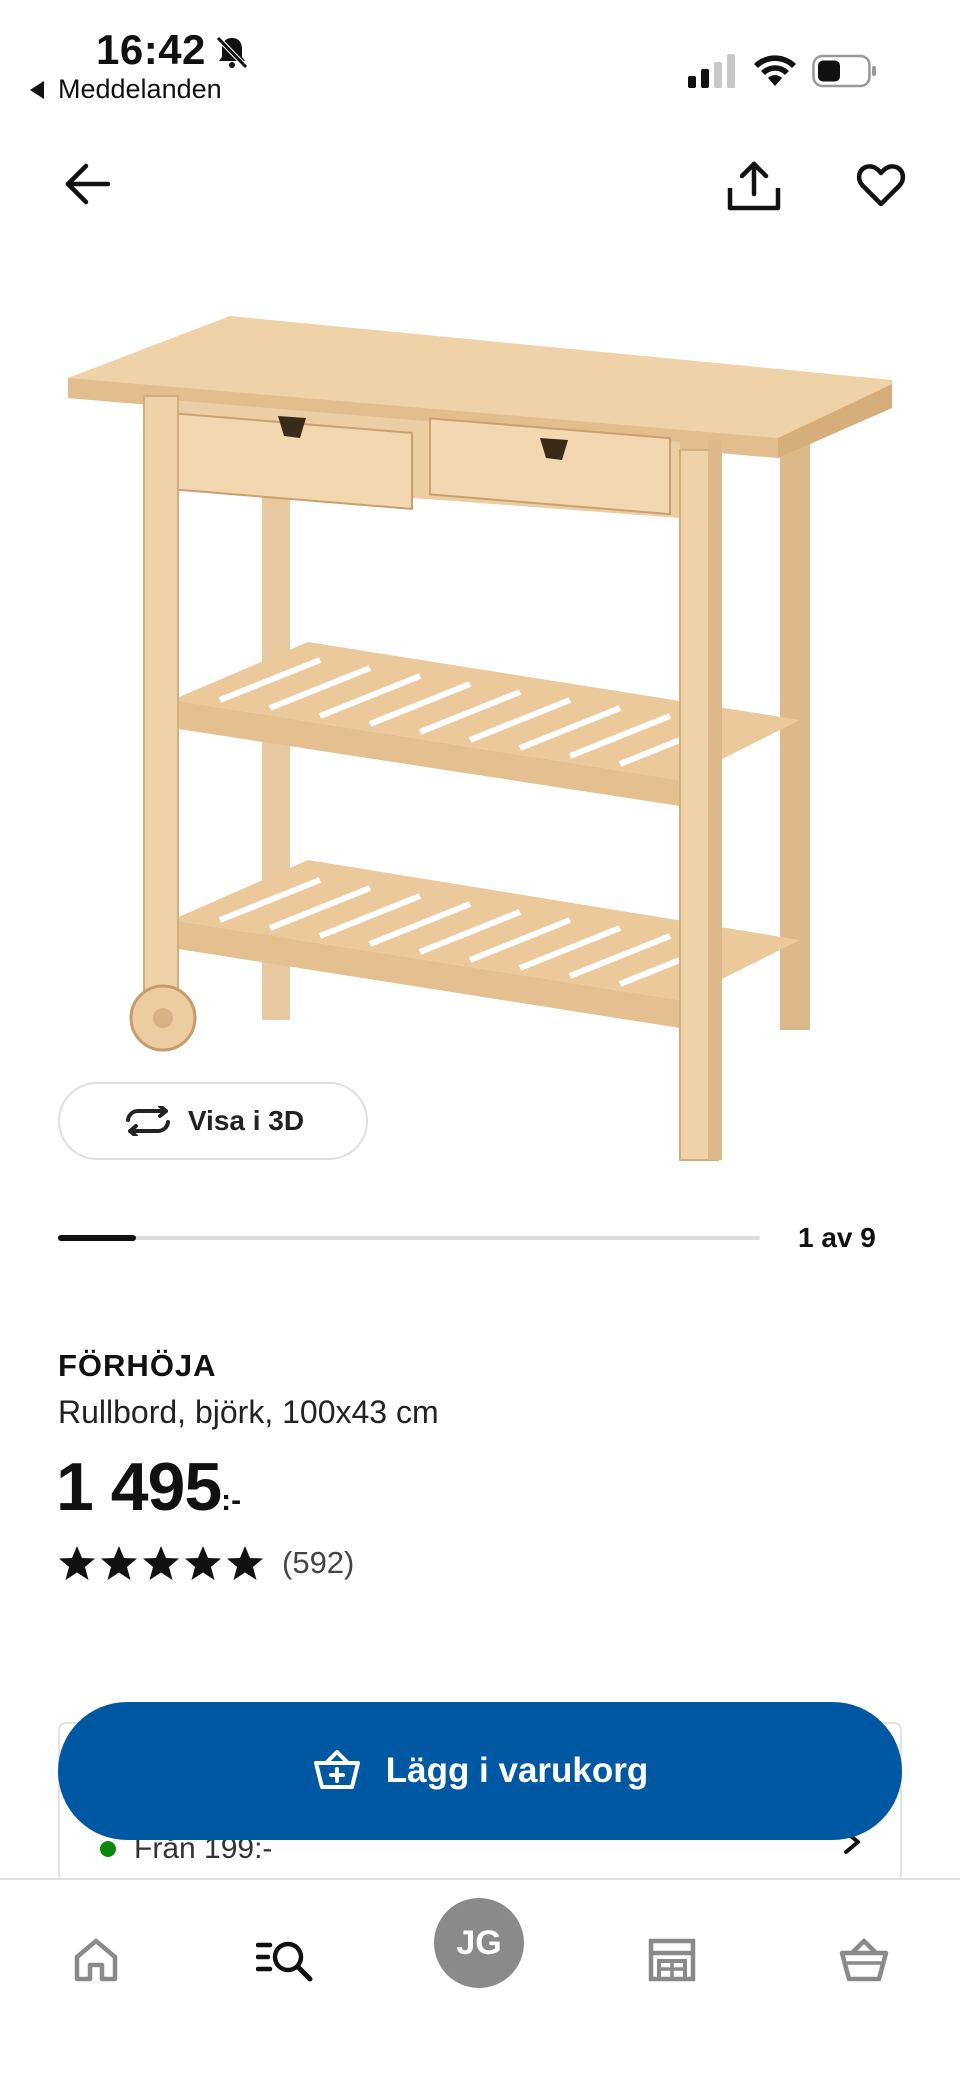  Describe the element at coordinates (108, 1849) in the screenshot. I see `availability-dot` at that location.